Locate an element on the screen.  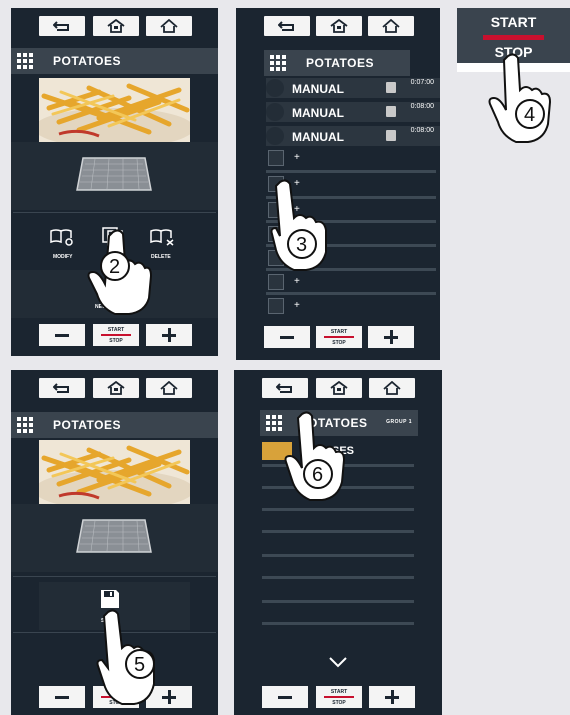
step-number: 5 is located at coordinates (139, 665).